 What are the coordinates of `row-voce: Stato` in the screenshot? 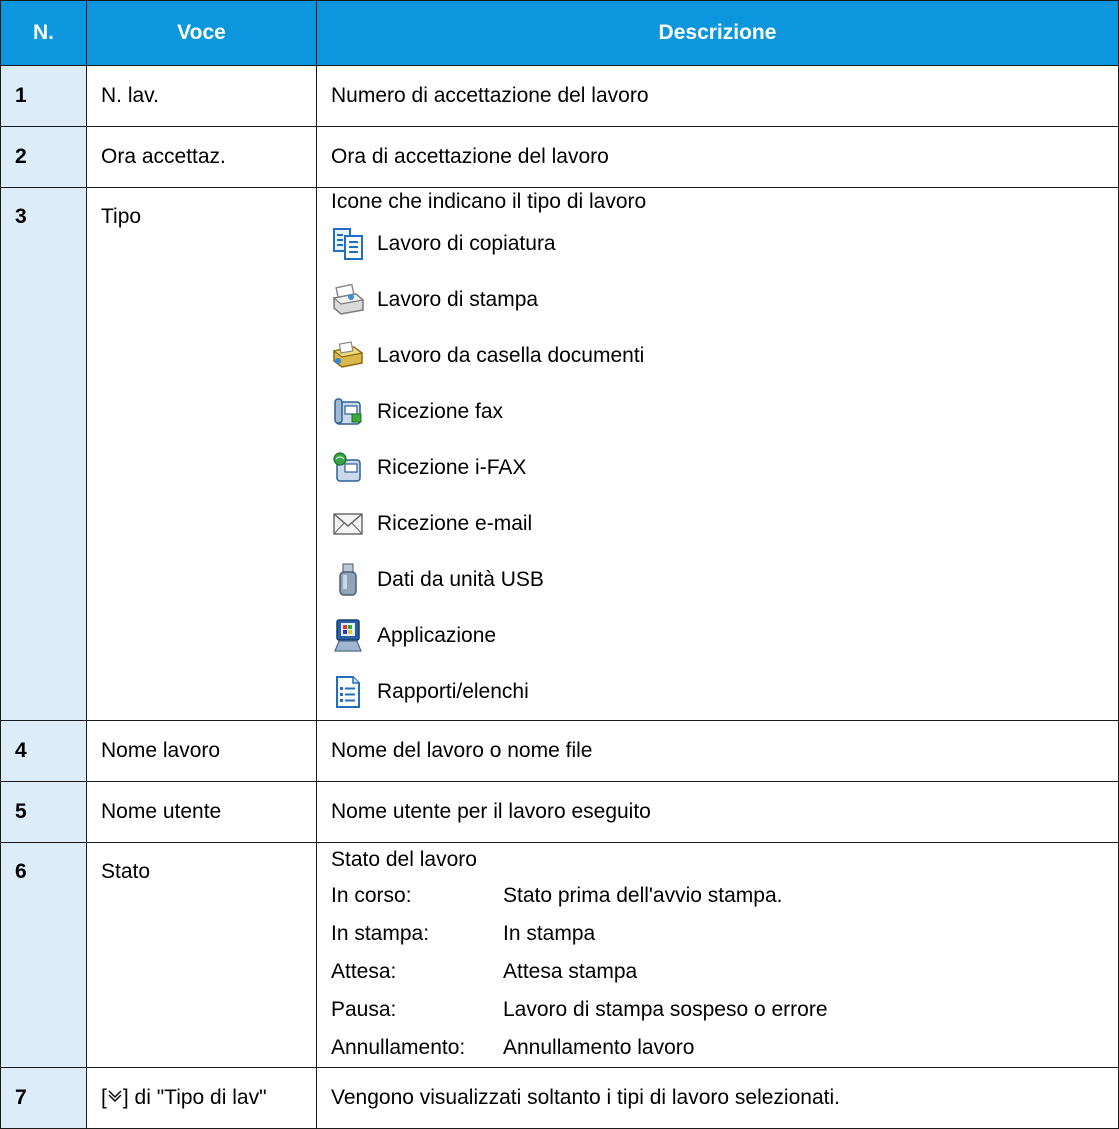 It's located at (201, 955).